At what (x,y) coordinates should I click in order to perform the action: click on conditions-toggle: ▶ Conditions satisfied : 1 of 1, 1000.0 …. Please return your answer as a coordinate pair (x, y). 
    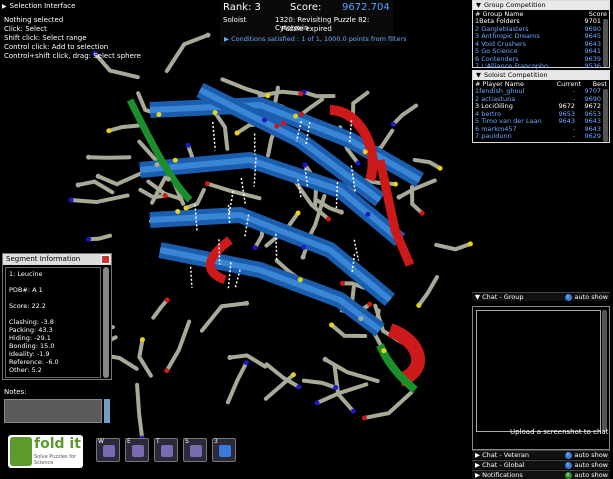
    Looking at the image, I should click on (315, 39).